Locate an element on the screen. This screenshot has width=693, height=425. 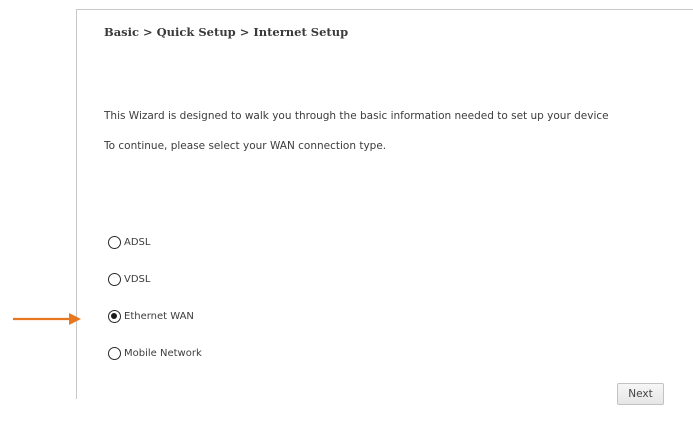
arrow-right-icon is located at coordinates (47, 319).